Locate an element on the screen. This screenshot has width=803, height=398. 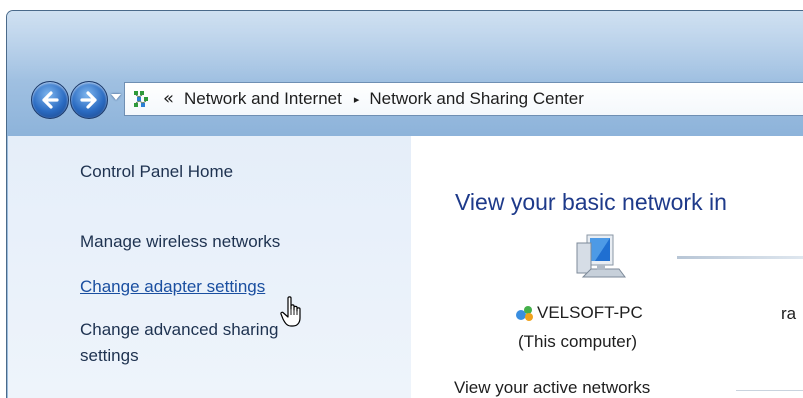
back-arrow-icon is located at coordinates (50, 100).